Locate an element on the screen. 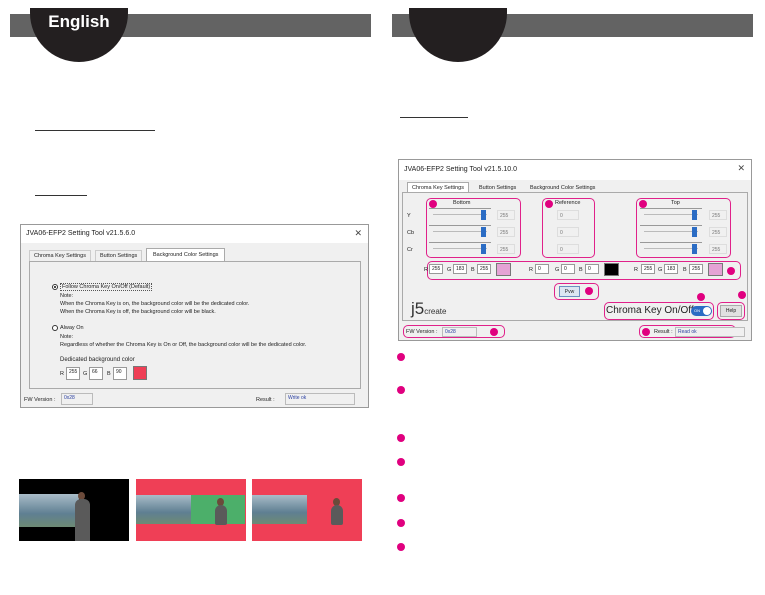 The height and width of the screenshot is (595, 765). top-color-swatch is located at coordinates (715, 269).